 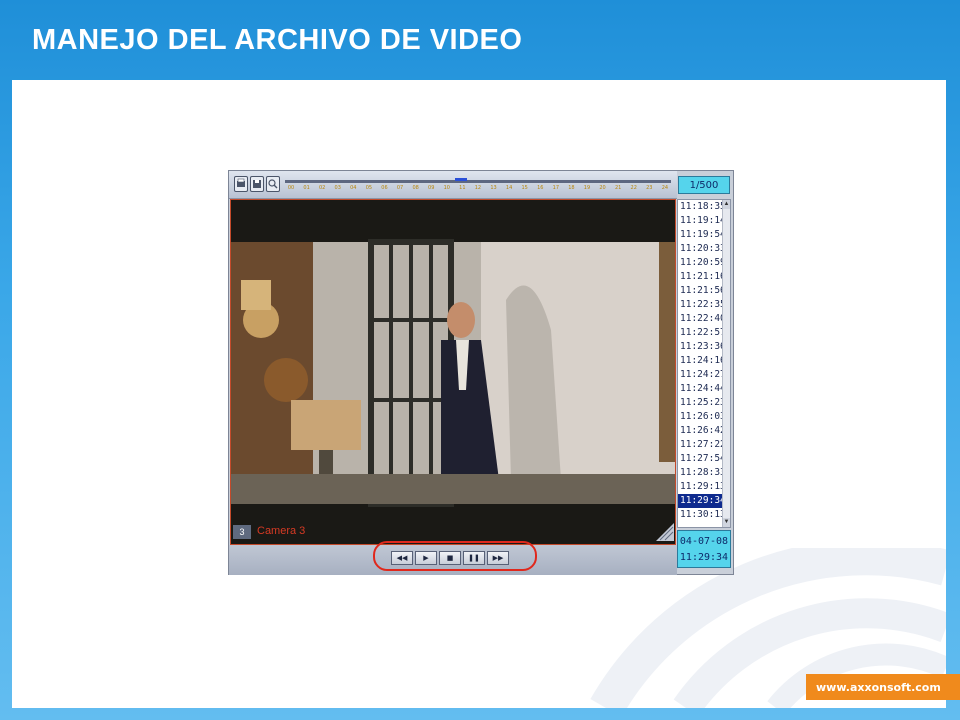 I want to click on timeline-hour-label: 16, so click(x=540, y=188).